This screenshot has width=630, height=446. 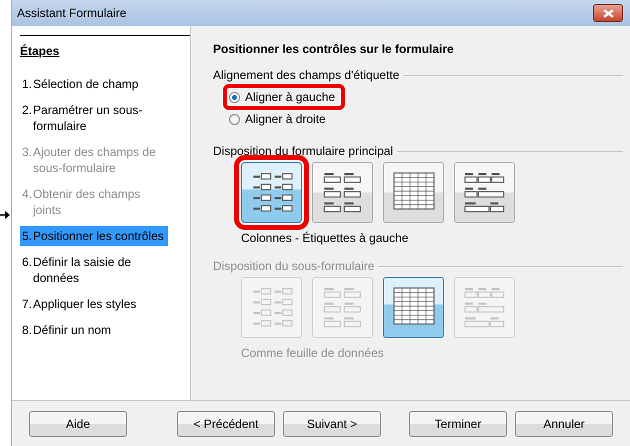 What do you see at coordinates (564, 423) in the screenshot?
I see `dialog-button: Annuler` at bounding box center [564, 423].